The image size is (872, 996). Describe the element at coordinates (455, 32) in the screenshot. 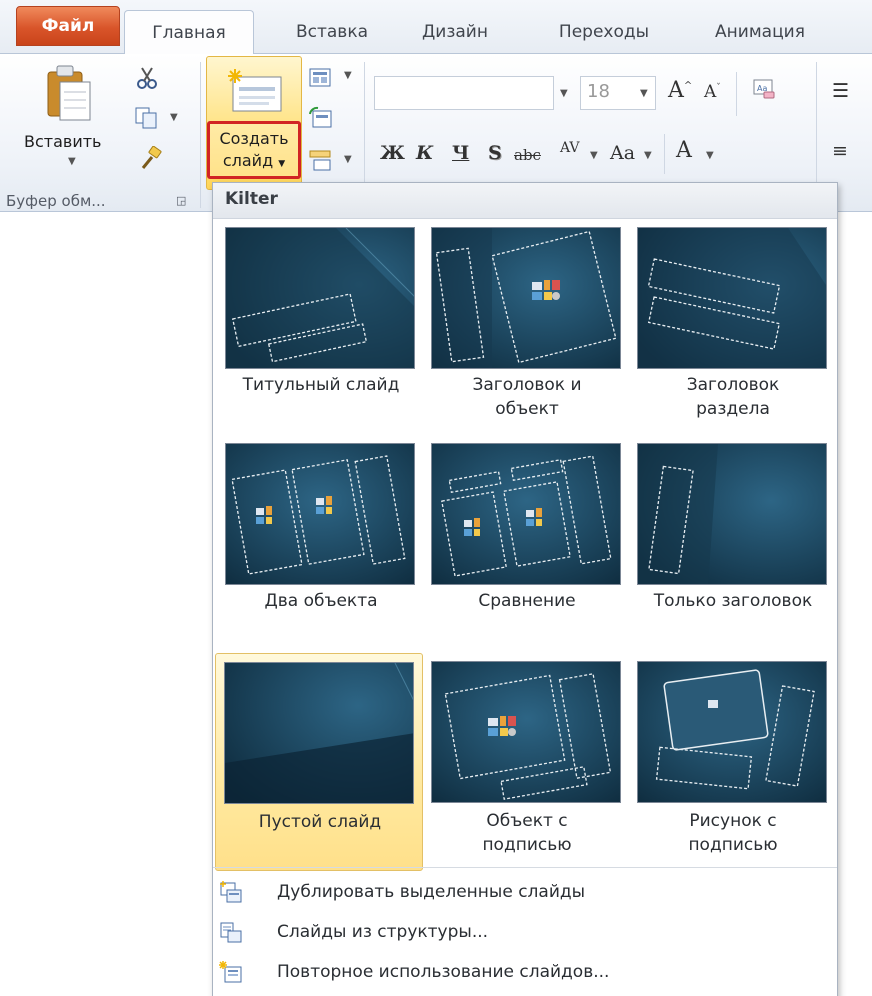

I see `tab-design: Дизайн` at that location.